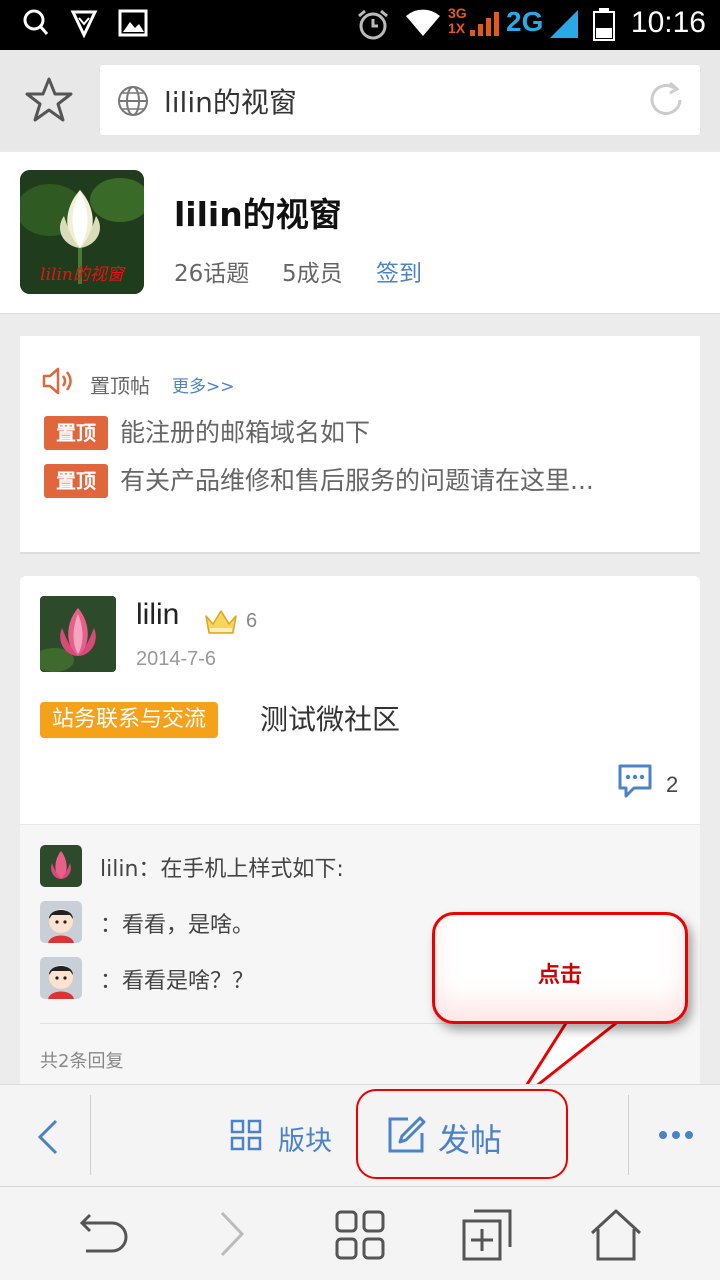  I want to click on forum-avatar: lilin的视窗, so click(82, 232).